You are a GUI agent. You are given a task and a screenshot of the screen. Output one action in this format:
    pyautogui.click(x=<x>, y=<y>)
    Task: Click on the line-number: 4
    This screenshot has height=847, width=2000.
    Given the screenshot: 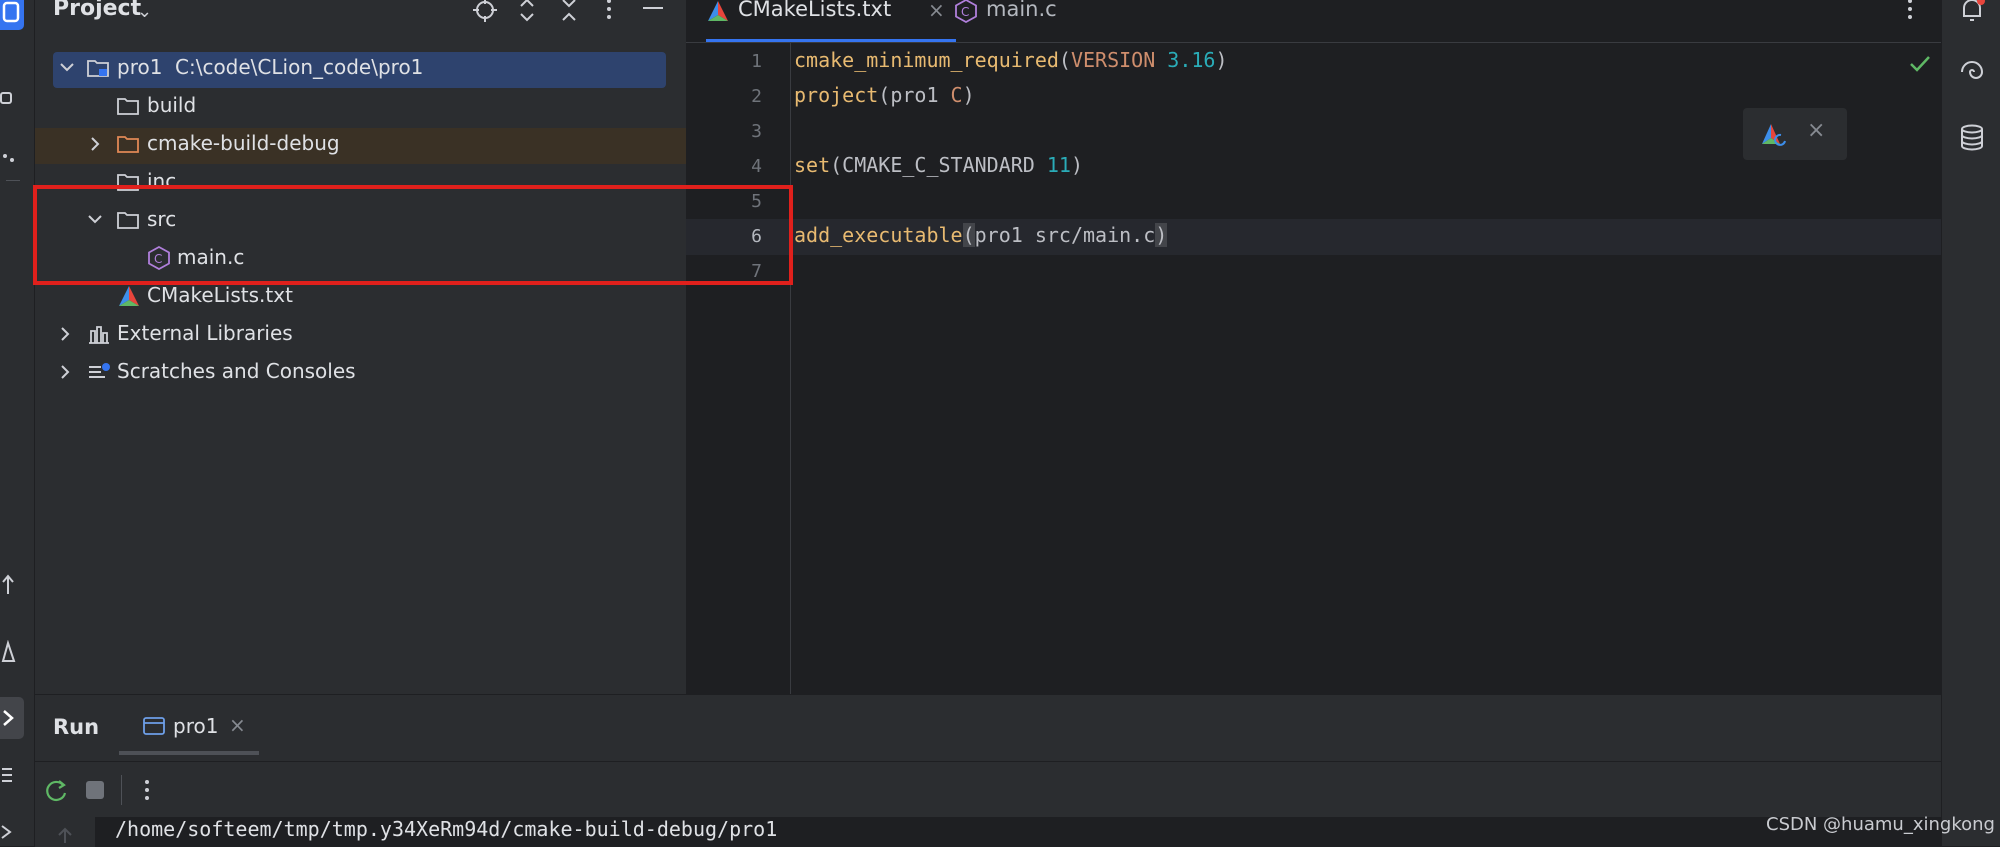 What is the action you would take?
    pyautogui.click(x=756, y=166)
    